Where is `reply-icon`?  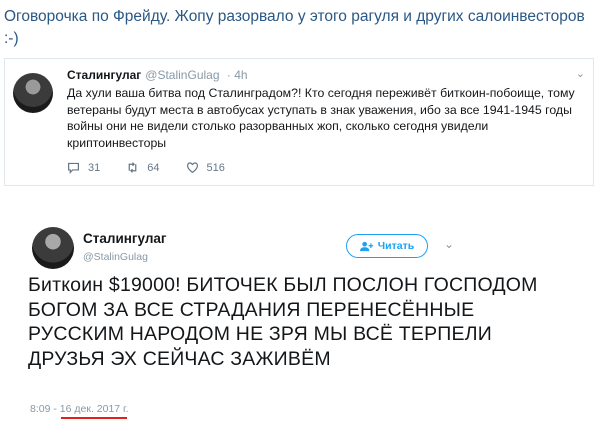
reply-icon is located at coordinates (73, 168).